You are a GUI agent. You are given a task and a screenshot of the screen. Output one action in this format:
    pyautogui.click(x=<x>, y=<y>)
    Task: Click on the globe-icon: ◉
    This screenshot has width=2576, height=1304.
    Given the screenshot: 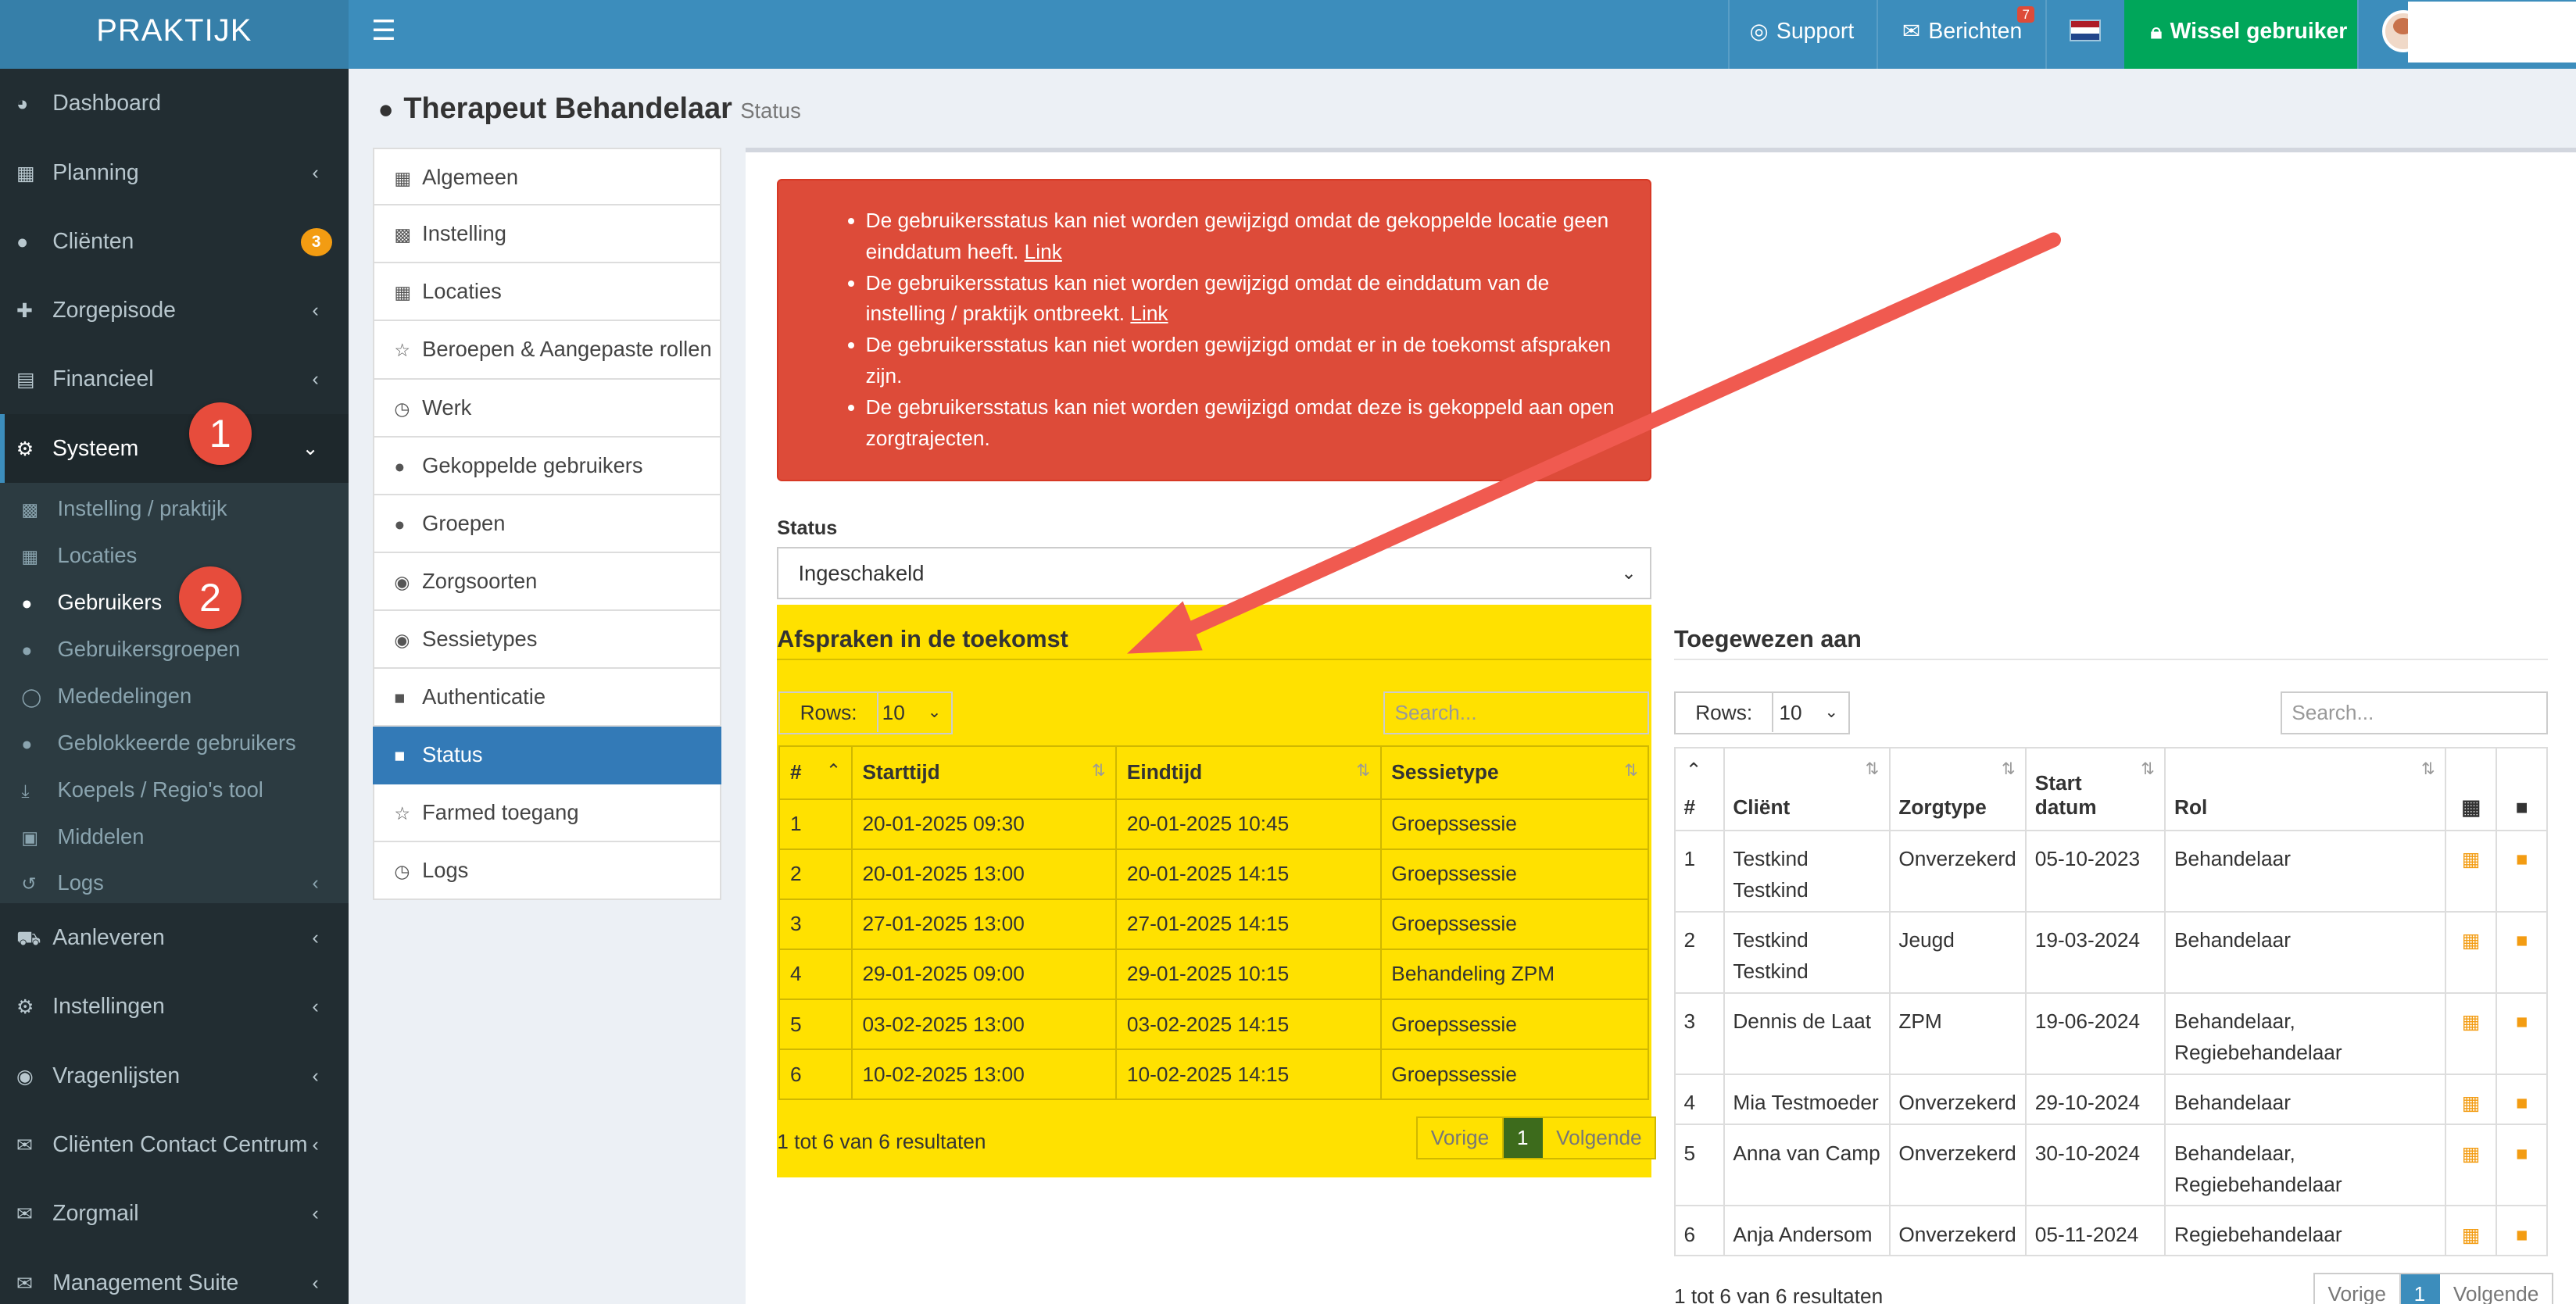 What is the action you would take?
    pyautogui.click(x=402, y=581)
    